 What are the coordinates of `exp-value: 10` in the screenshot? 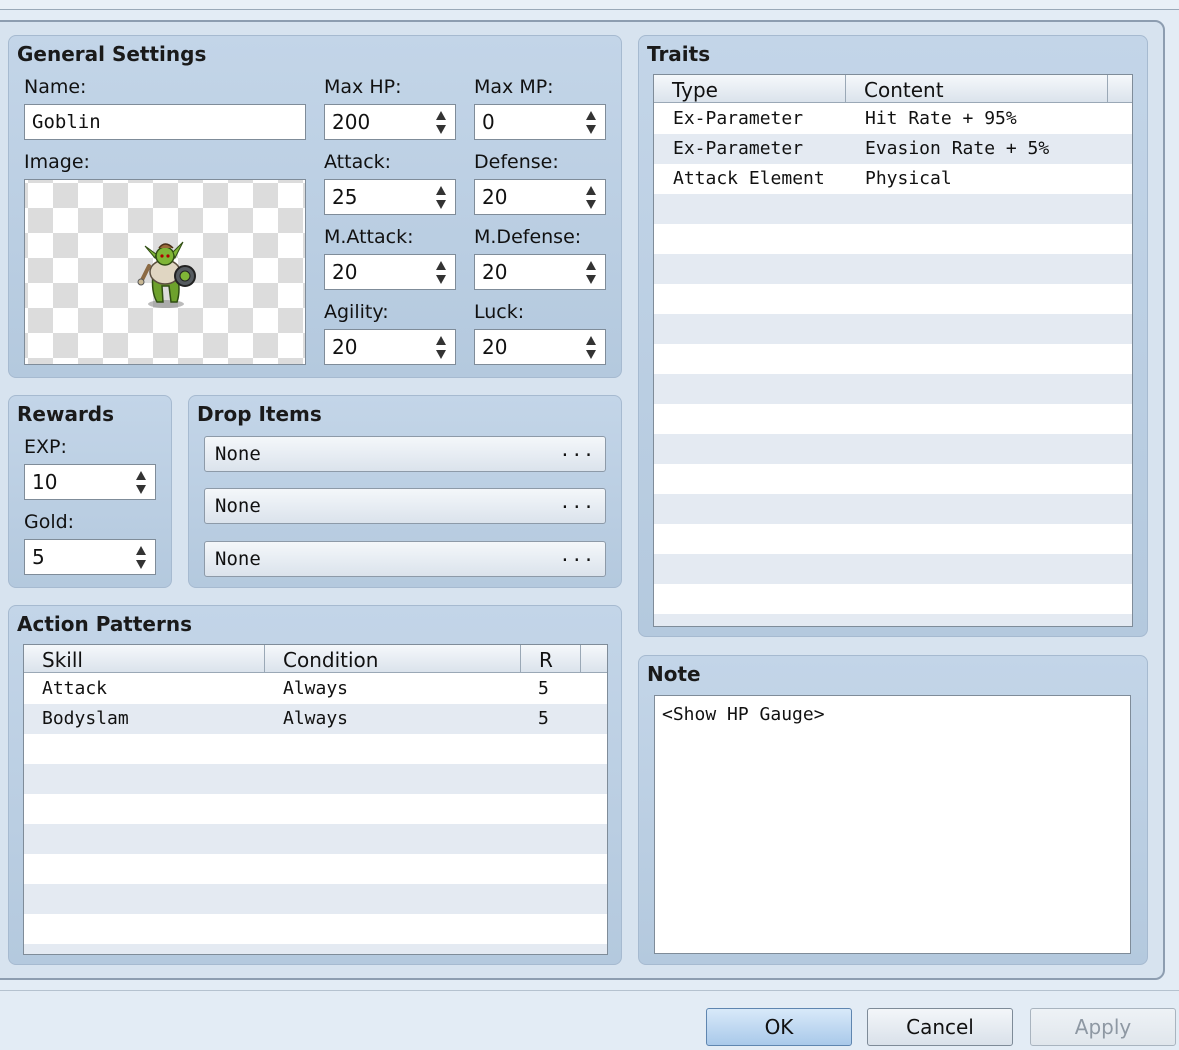 It's located at (45, 482).